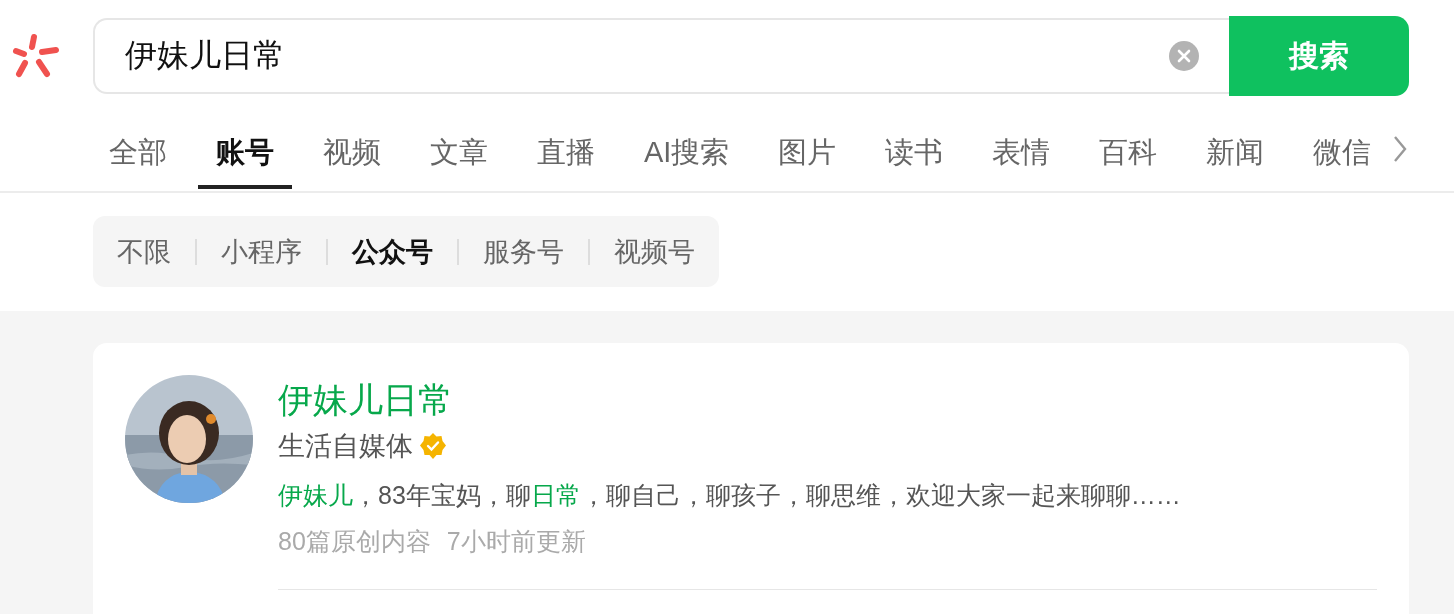  What do you see at coordinates (1400, 149) in the screenshot?
I see `chevron-right-icon` at bounding box center [1400, 149].